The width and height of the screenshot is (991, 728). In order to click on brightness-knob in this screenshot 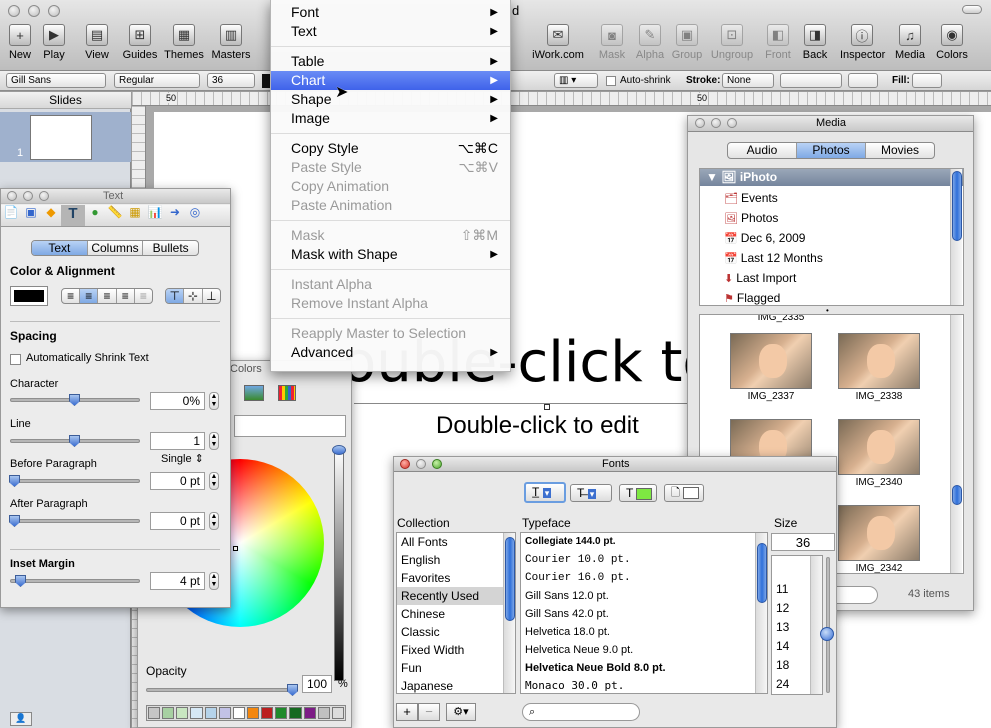, I will do `click(339, 450)`.